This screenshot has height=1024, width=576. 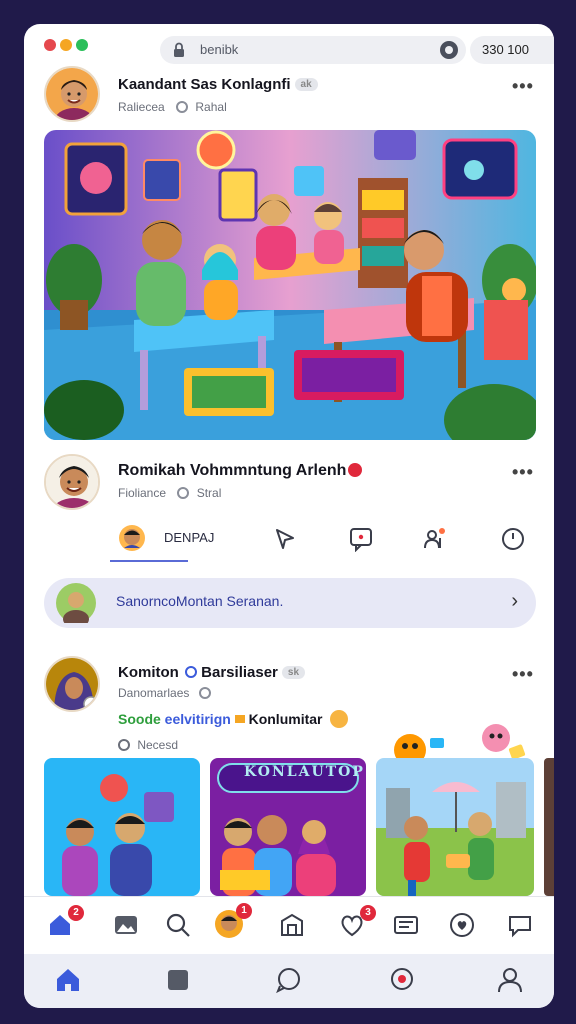 I want to click on heart-icon, so click(x=462, y=925).